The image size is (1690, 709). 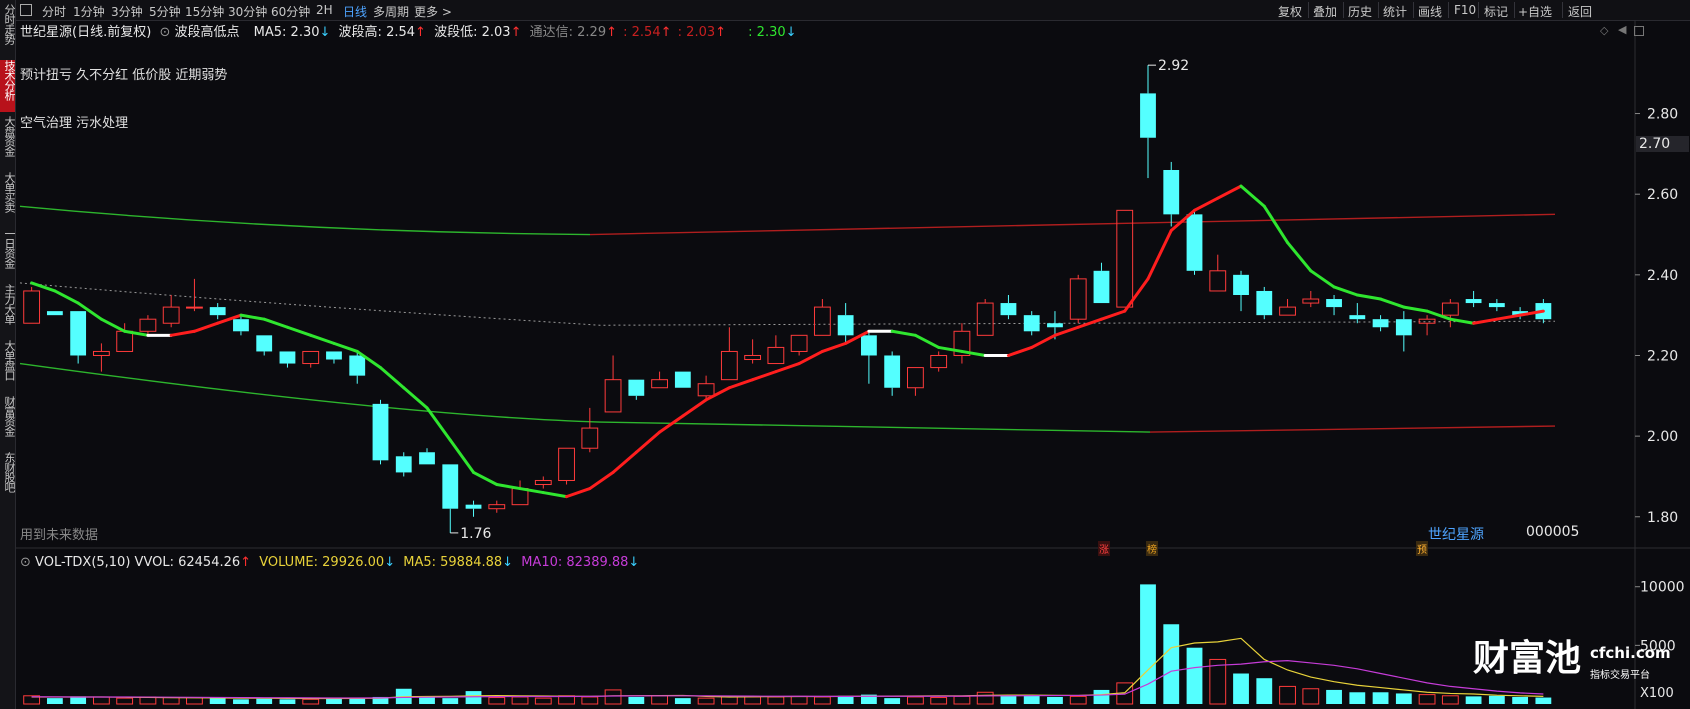 I want to click on vol-ma10-legend: MA10: 82389.88↓, so click(x=580, y=562).